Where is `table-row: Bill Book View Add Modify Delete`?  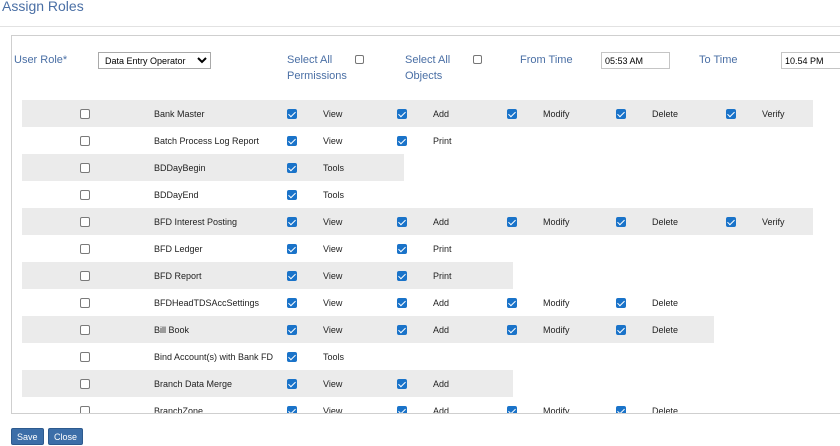 table-row: Bill Book View Add Modify Delete is located at coordinates (417, 329).